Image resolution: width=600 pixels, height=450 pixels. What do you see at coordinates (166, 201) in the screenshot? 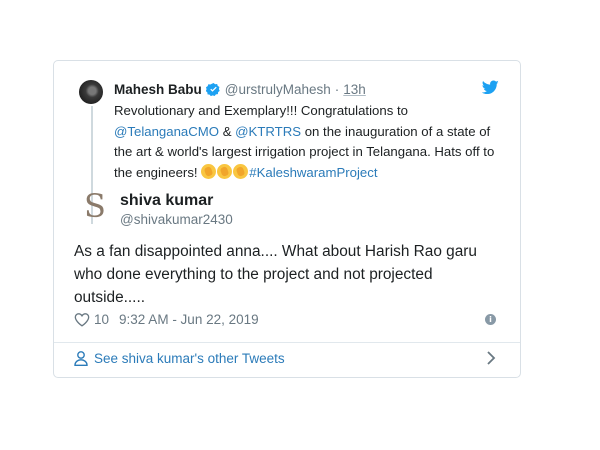
I see `reply-author-name: shiva kumar` at bounding box center [166, 201].